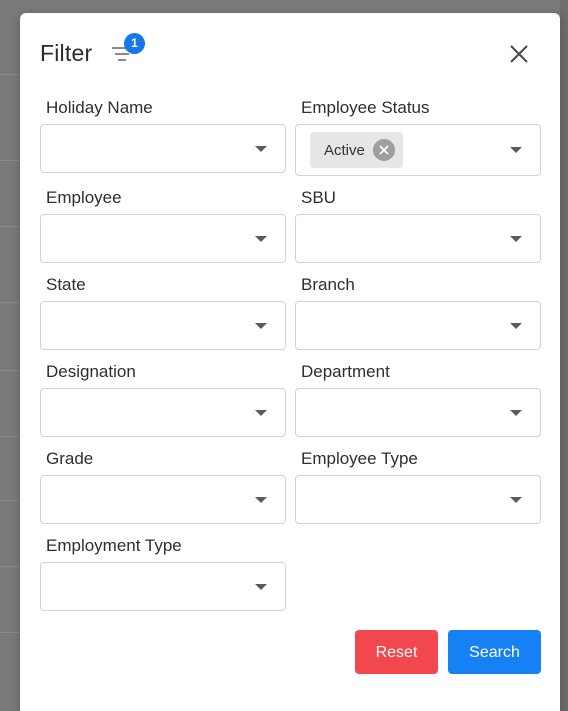 Image resolution: width=568 pixels, height=711 pixels. I want to click on grade-label: Grade, so click(70, 458).